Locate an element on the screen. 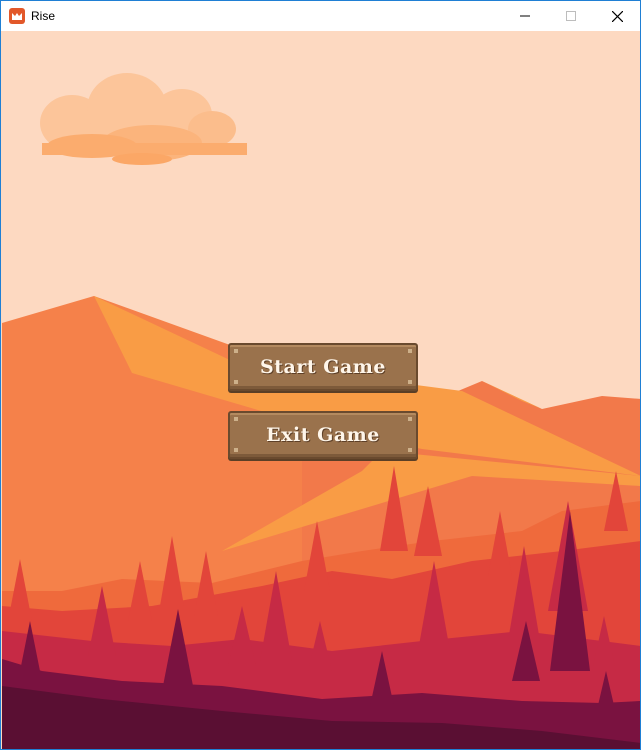  start-game-label: Start Game is located at coordinates (323, 367).